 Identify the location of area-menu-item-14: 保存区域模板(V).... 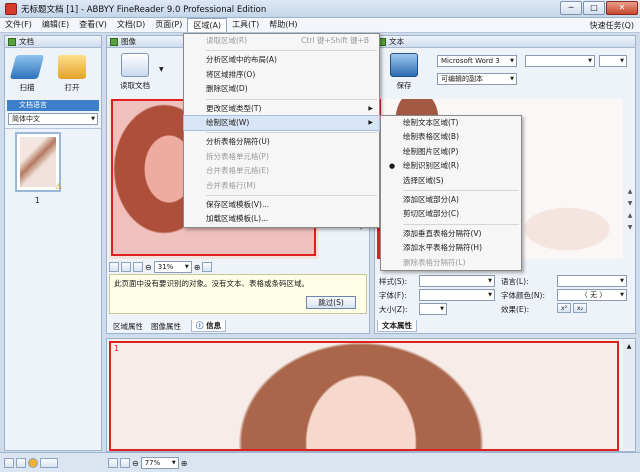
(281, 205).